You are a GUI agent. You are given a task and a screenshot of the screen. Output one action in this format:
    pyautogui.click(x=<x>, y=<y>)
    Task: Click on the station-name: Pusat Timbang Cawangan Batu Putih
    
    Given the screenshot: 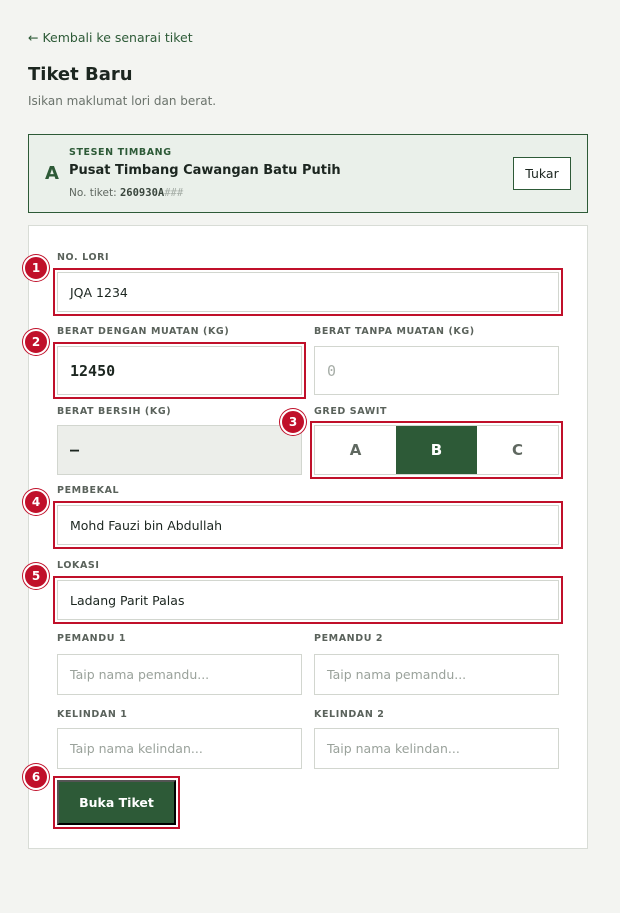 What is the action you would take?
    pyautogui.click(x=205, y=170)
    